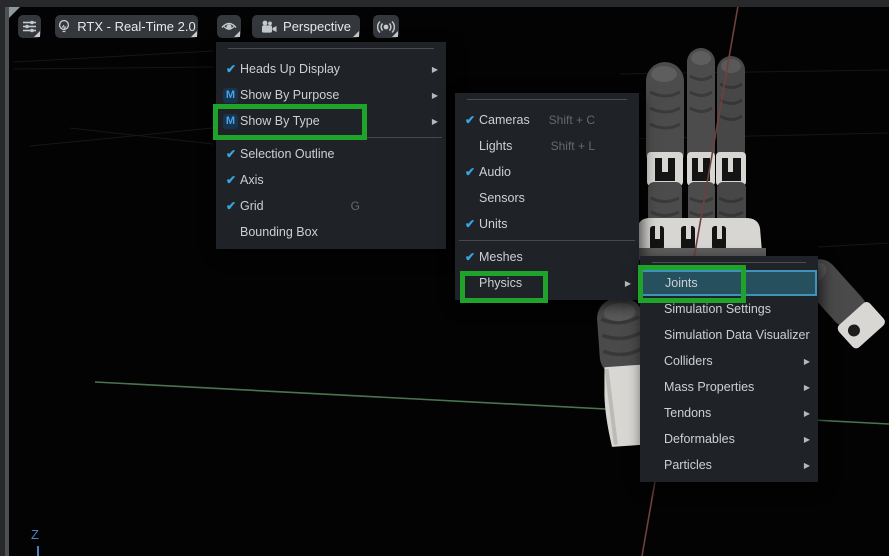 This screenshot has width=889, height=556. Describe the element at coordinates (572, 146) in the screenshot. I see `menu-item-shortcut: Shift + L` at that location.